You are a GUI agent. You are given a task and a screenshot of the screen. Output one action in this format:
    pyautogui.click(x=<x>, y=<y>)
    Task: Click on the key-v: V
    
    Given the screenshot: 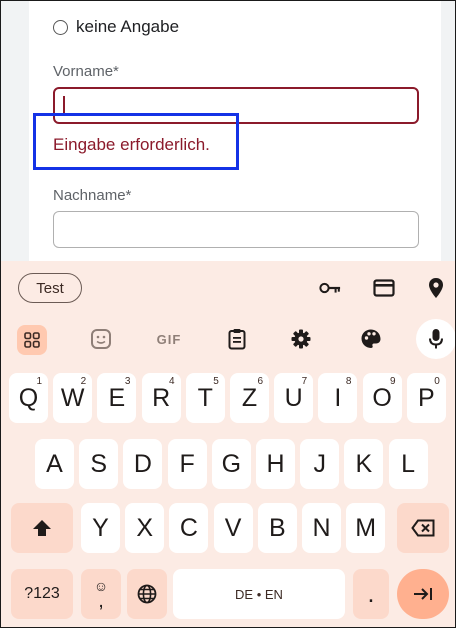 What is the action you would take?
    pyautogui.click(x=233, y=528)
    